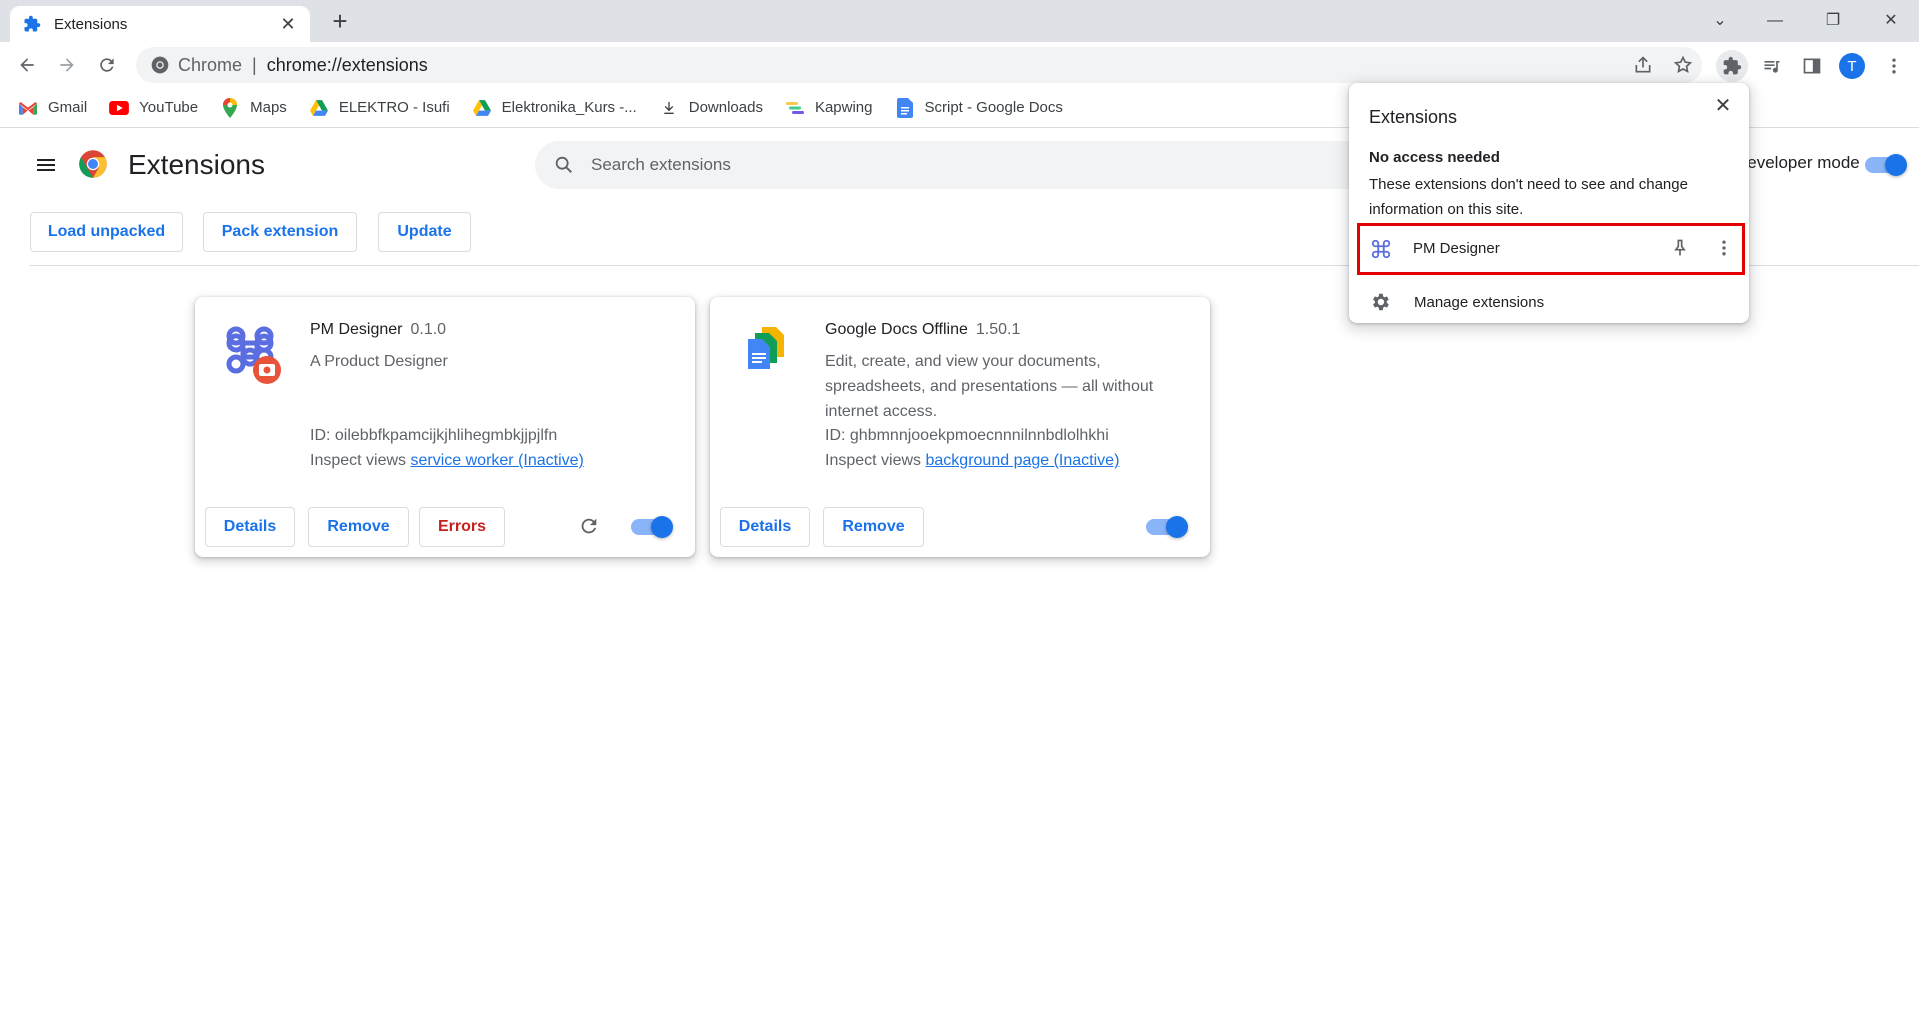 This screenshot has width=1919, height=1020. What do you see at coordinates (661, 164) in the screenshot?
I see `search-placeholder: Search extensions` at bounding box center [661, 164].